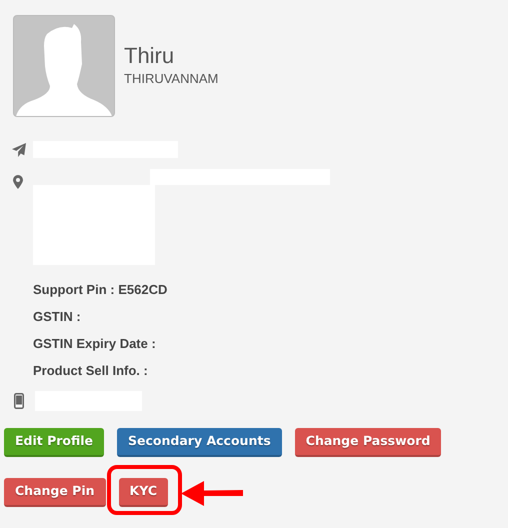 The image size is (508, 528). What do you see at coordinates (19, 401) in the screenshot?
I see `phone-icon` at bounding box center [19, 401].